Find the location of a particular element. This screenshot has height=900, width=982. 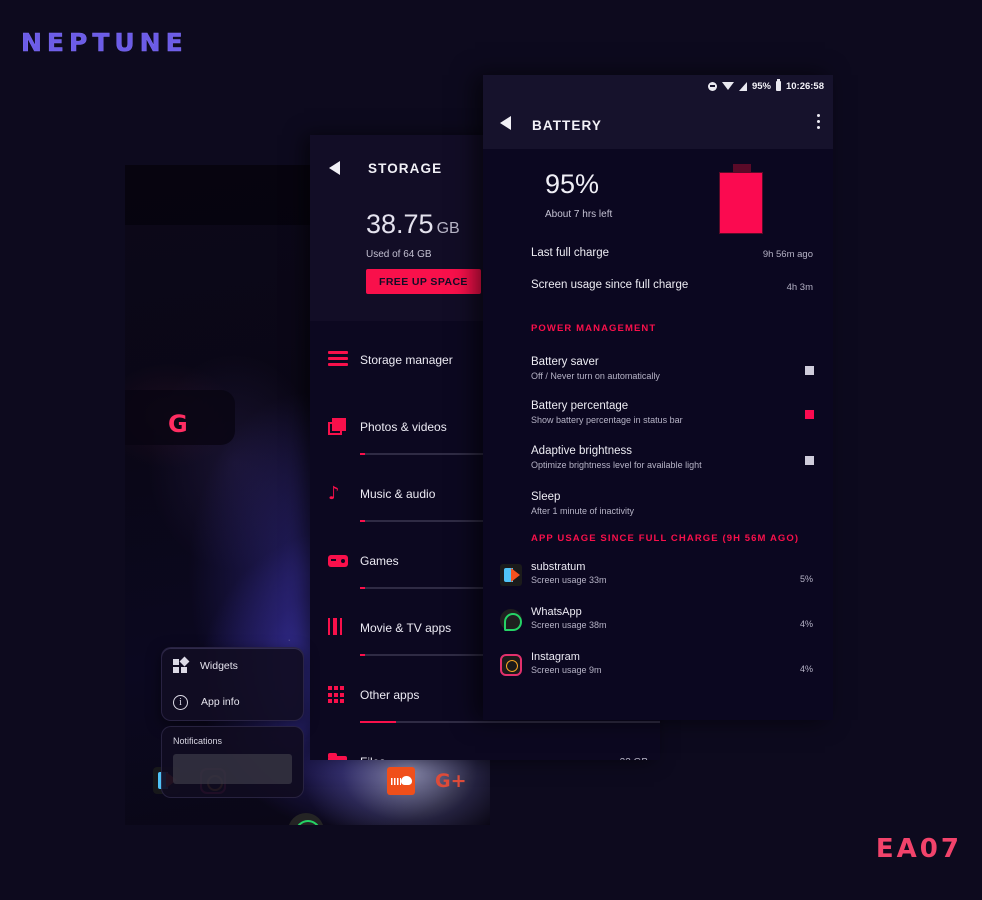

storage-row-label: Other apps is located at coordinates (390, 695).